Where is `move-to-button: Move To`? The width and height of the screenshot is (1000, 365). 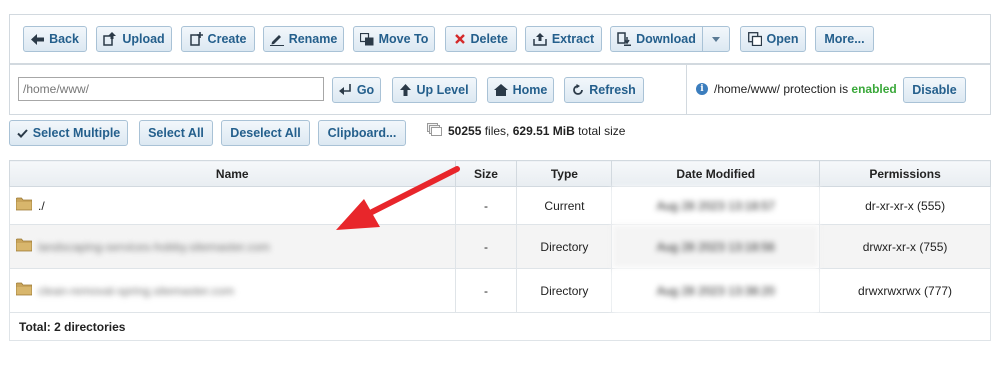 move-to-button: Move To is located at coordinates (394, 39).